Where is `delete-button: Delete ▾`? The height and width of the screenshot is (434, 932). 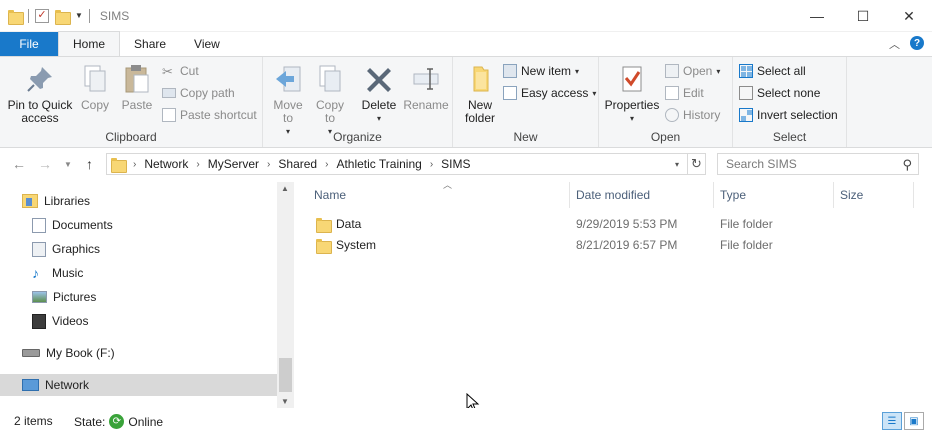
delete-button: Delete ▾ is located at coordinates (379, 94).